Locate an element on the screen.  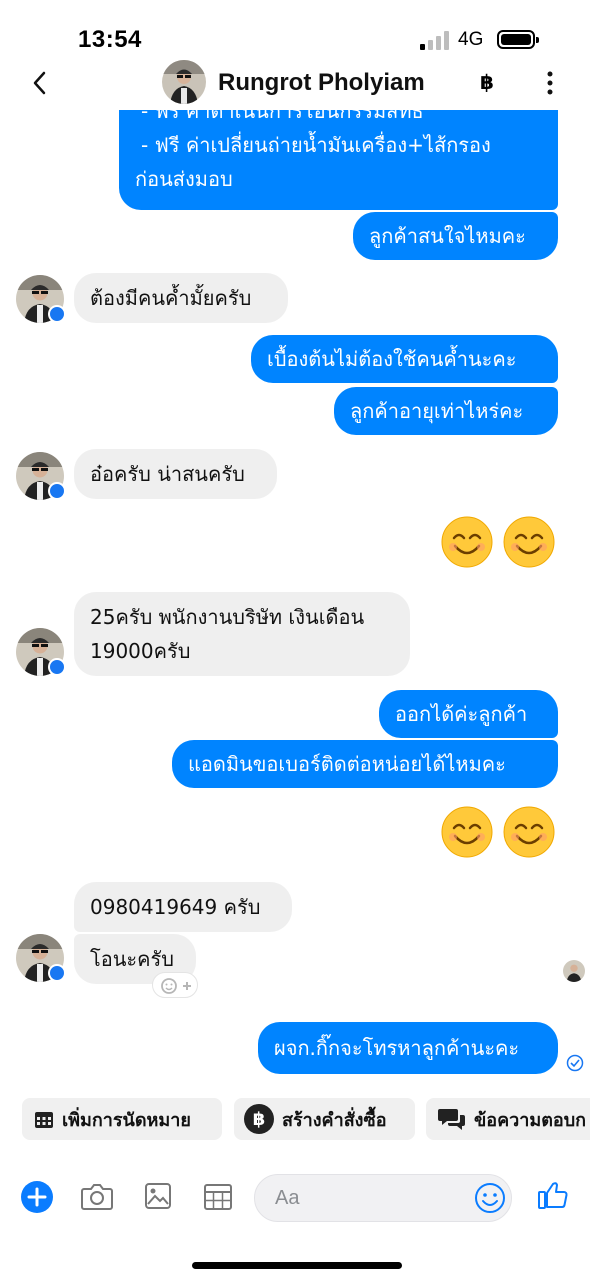
message-outgoing: เบื้องต้นไม่ต้องใช้คนค้ำนะคะ is located at coordinates (404, 359).